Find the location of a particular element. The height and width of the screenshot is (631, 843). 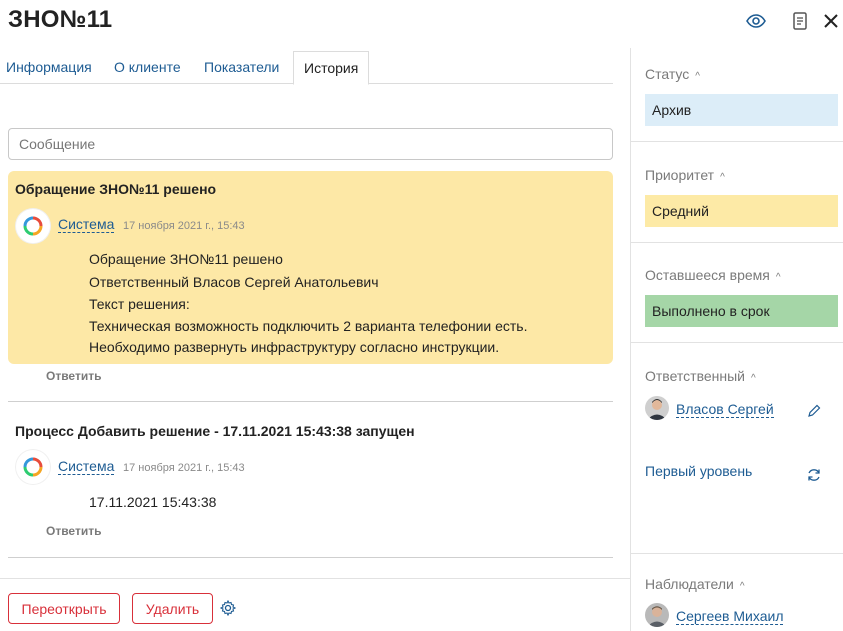

watcher-person-link: Сергеев Михаил is located at coordinates (730, 617).